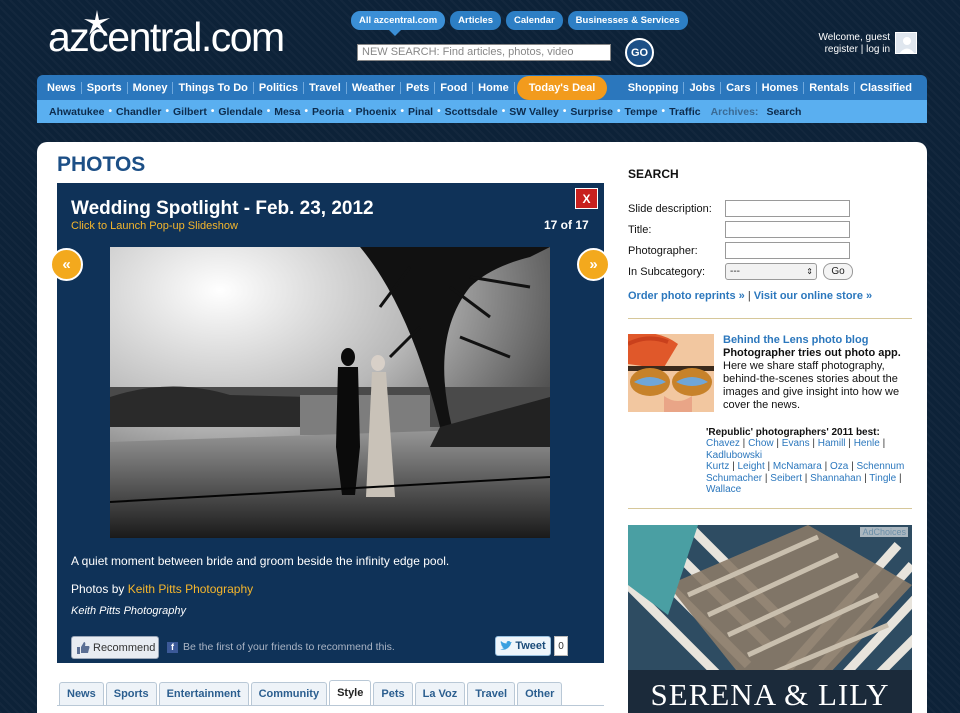  I want to click on photographer-link: Keith Pitts Photography, so click(190, 589).